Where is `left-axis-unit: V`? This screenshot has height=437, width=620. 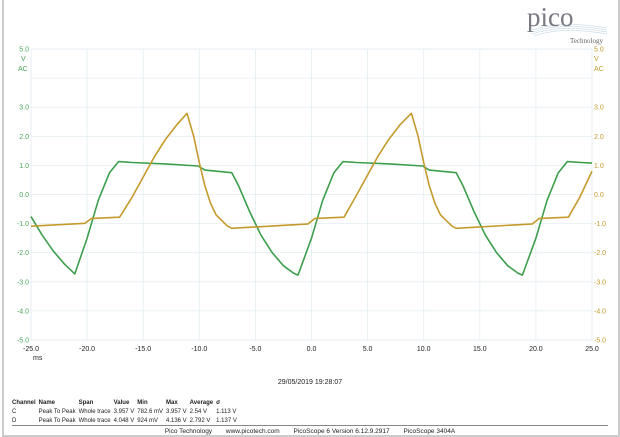
left-axis-unit: V is located at coordinates (23, 59).